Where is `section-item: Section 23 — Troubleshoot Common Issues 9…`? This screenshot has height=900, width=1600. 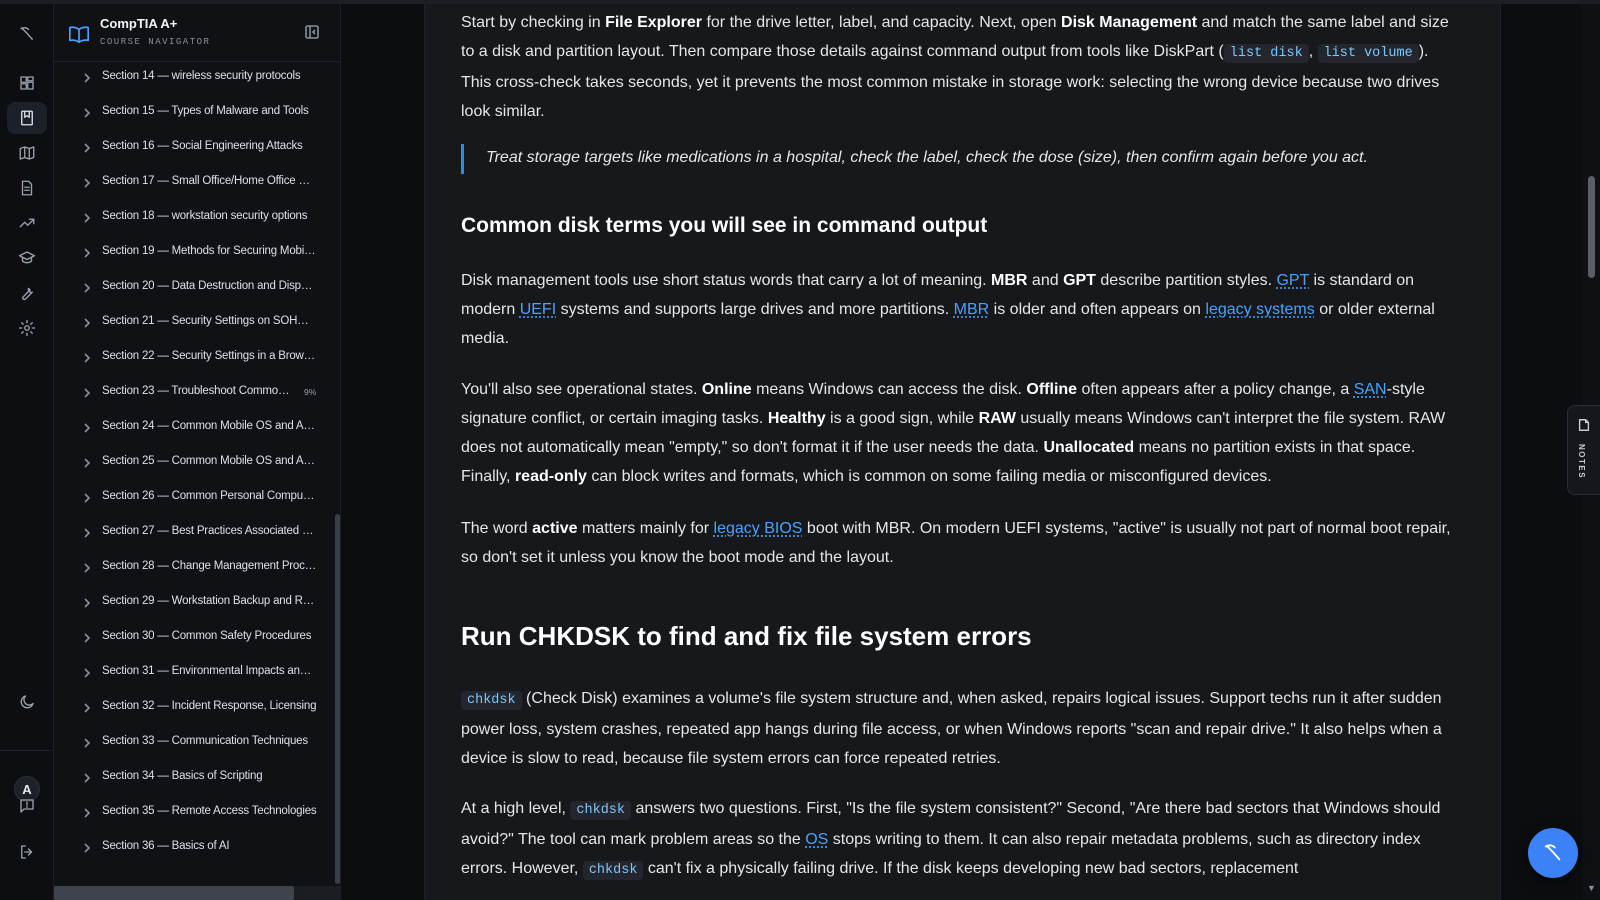 section-item: Section 23 — Troubleshoot Common Issues 9… is located at coordinates (193, 392).